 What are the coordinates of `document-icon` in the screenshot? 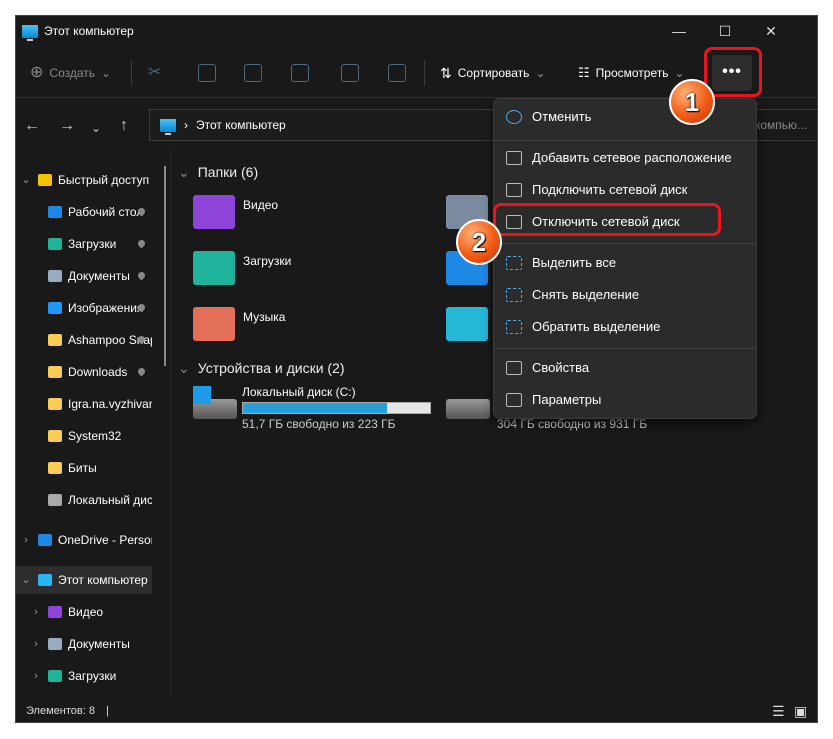 It's located at (55, 644).